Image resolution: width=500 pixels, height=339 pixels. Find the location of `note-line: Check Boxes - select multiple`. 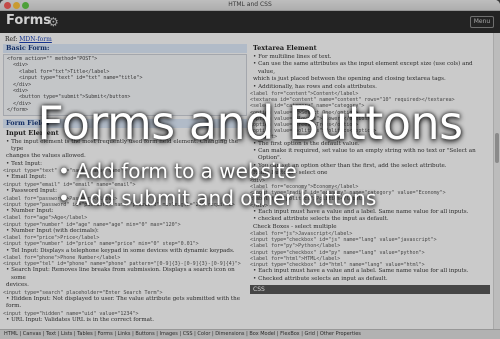

note-line: Check Boxes - select multiple is located at coordinates (295, 226).